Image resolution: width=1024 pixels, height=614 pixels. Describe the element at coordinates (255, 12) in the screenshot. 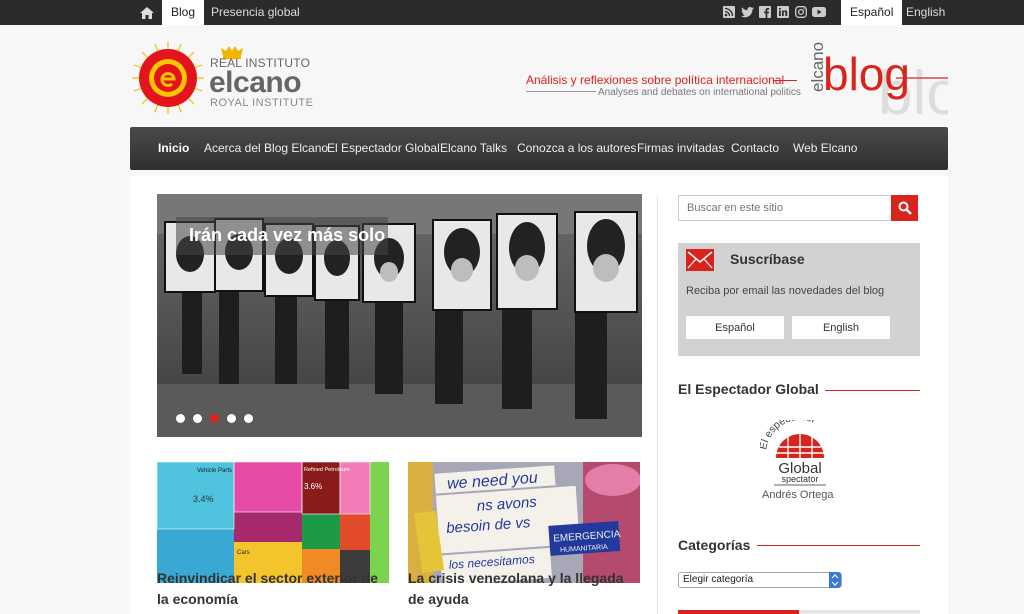

I see `tab-presencia-global: Presencia global` at that location.